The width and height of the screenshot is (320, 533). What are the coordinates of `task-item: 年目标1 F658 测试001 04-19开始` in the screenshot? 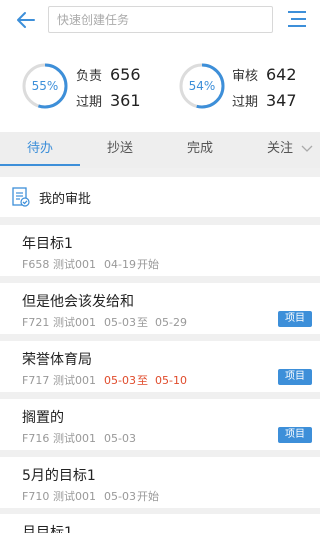 It's located at (160, 250).